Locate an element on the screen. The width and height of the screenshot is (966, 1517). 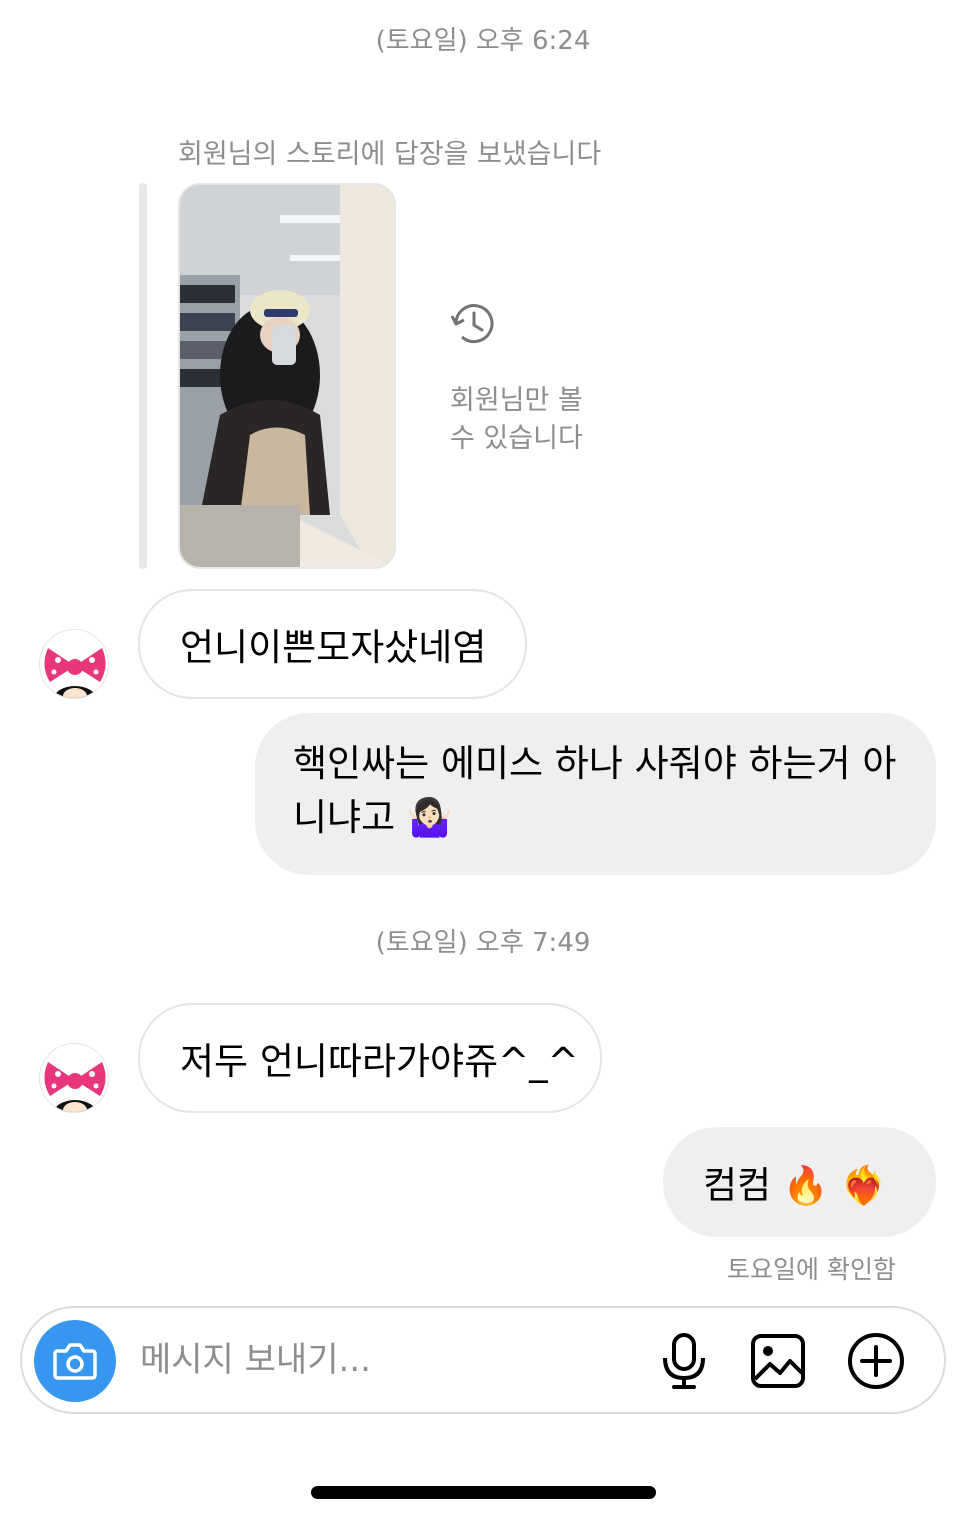
message-bubble-incoming: 저두 언니따라가야쥬^_^ is located at coordinates (370, 1058).